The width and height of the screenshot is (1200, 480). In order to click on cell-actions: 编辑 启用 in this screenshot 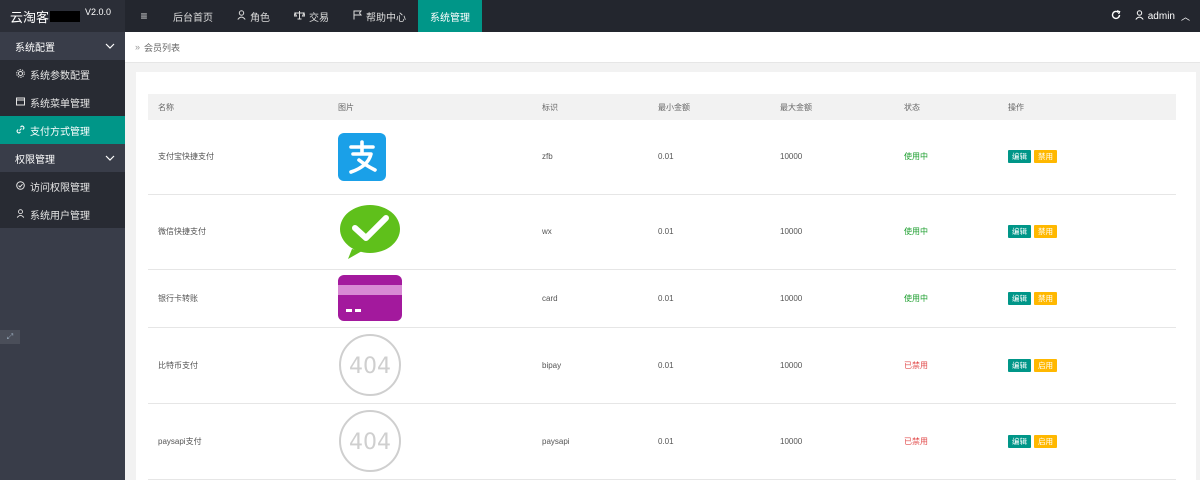, I will do `click(1087, 365)`.